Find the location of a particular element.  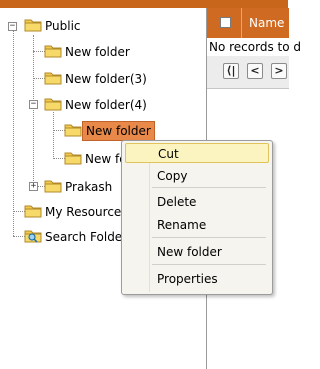

menu-item-label: Rename is located at coordinates (182, 225).